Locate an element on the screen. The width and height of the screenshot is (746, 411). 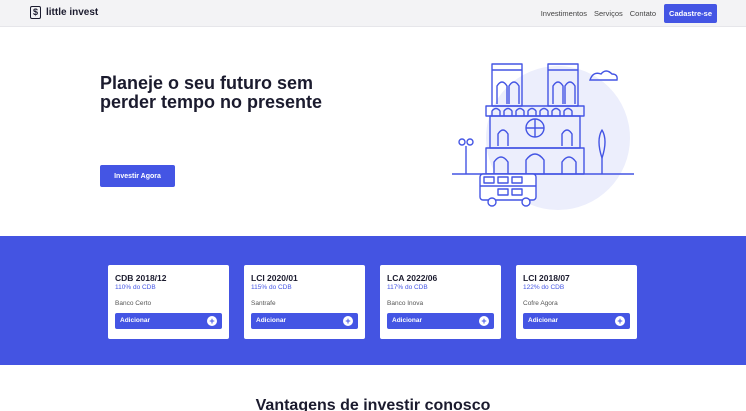
advantages-title: Vantagens de investir conosco is located at coordinates (373, 404).